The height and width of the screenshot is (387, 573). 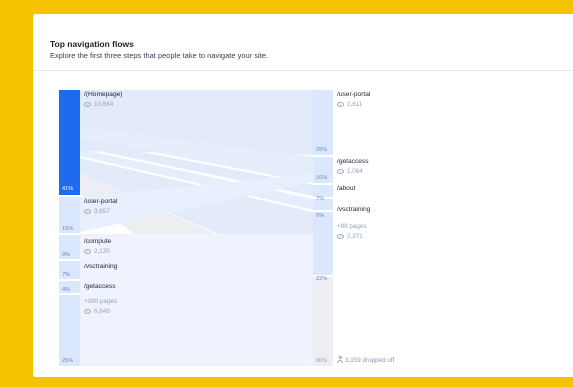 What do you see at coordinates (322, 361) in the screenshot?
I see `dropped-percent: 30%` at bounding box center [322, 361].